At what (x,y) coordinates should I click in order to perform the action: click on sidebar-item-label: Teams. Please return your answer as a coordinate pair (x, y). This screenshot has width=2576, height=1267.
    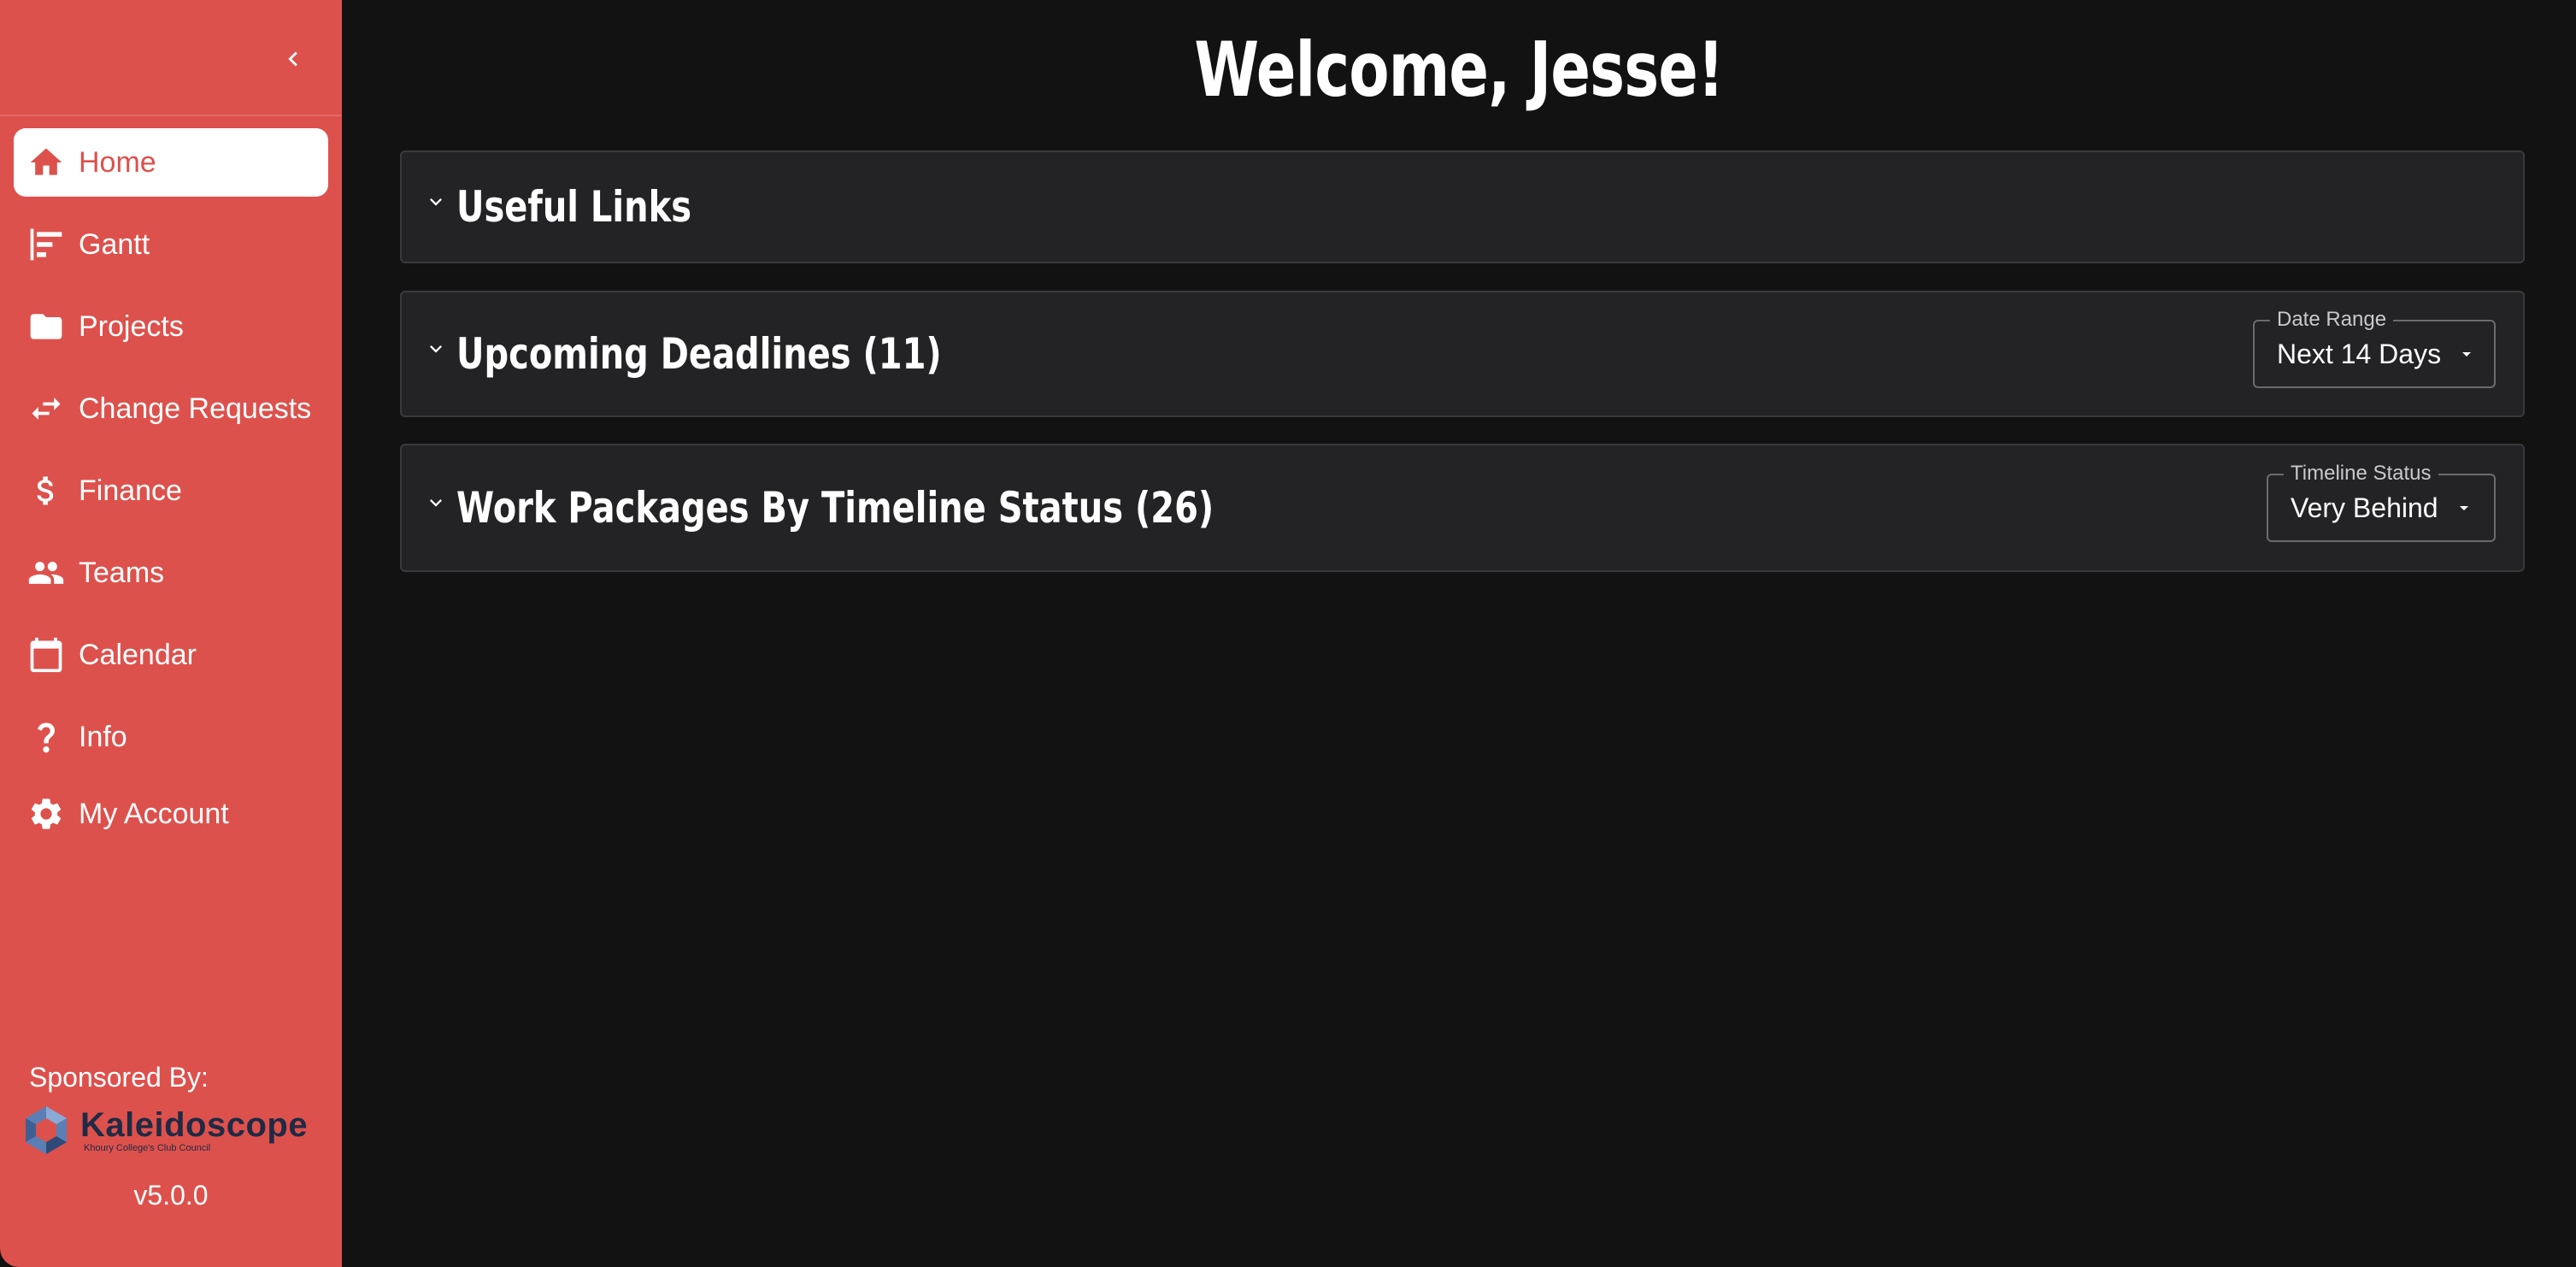
    Looking at the image, I should click on (122, 573).